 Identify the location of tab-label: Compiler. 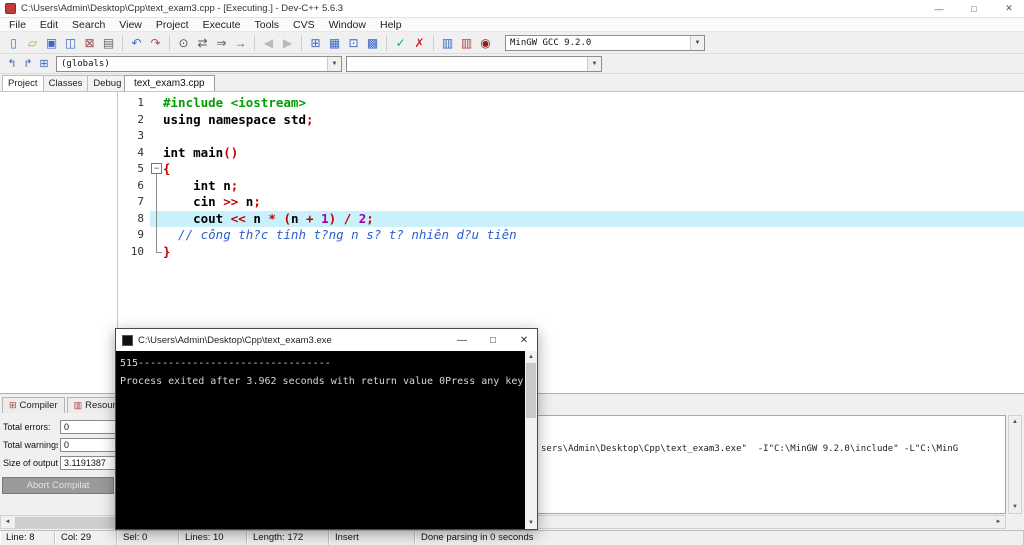
(38, 405).